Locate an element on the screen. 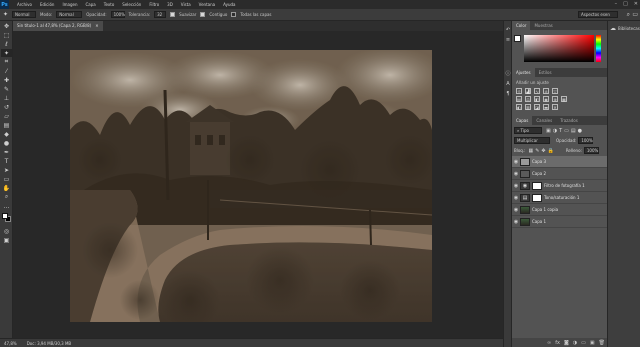 The height and width of the screenshot is (347, 640). tab-styles: Estilos is located at coordinates (545, 72).